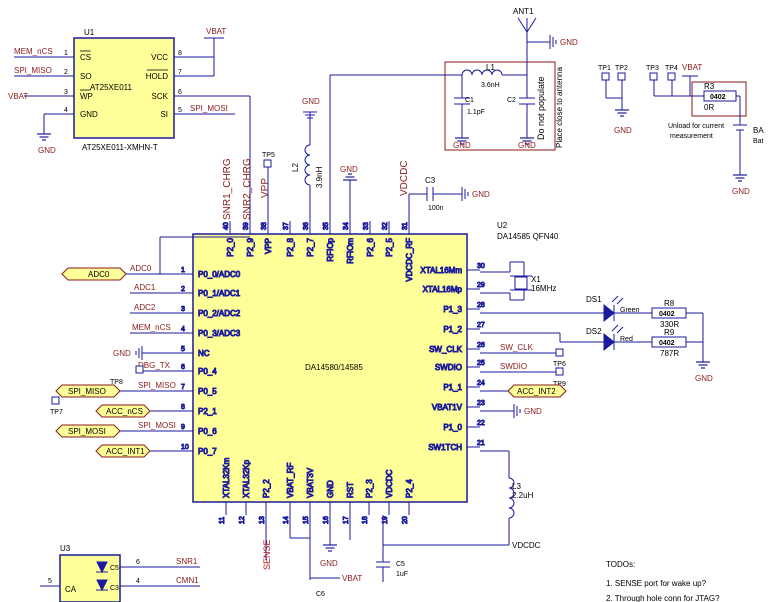  I want to click on snr1-net: SNR1, so click(187, 561).